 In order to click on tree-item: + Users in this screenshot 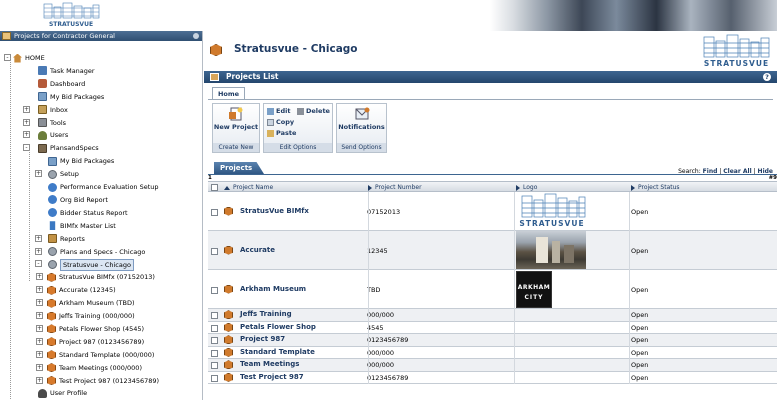, I will do `click(100, 135)`.